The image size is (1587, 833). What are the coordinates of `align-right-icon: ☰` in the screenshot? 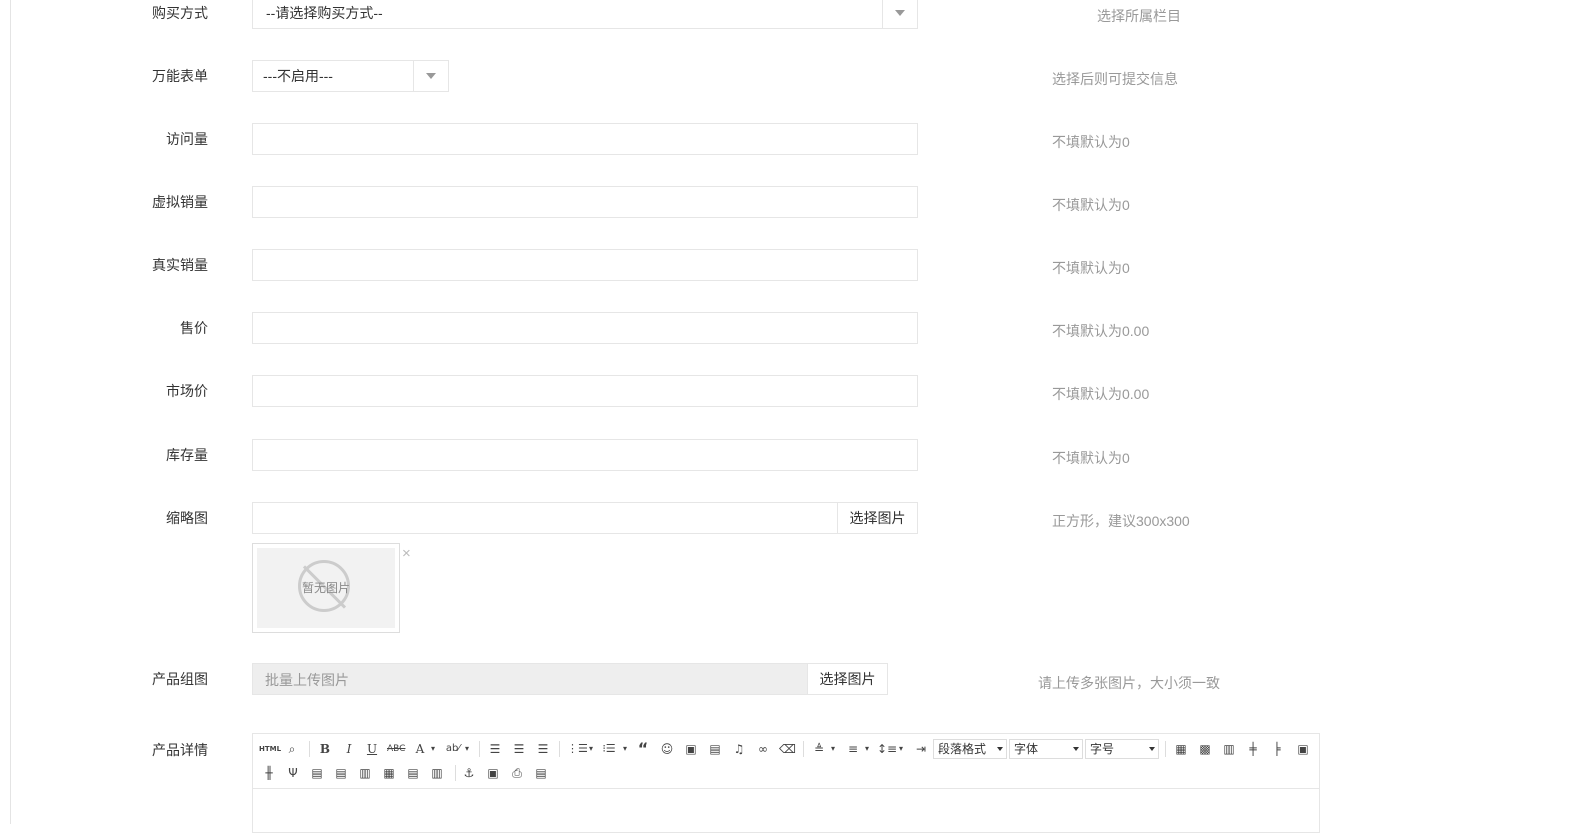 It's located at (543, 749).